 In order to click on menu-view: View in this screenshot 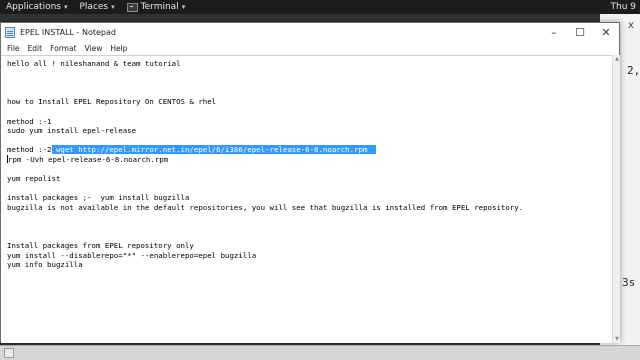, I will do `click(94, 48)`.